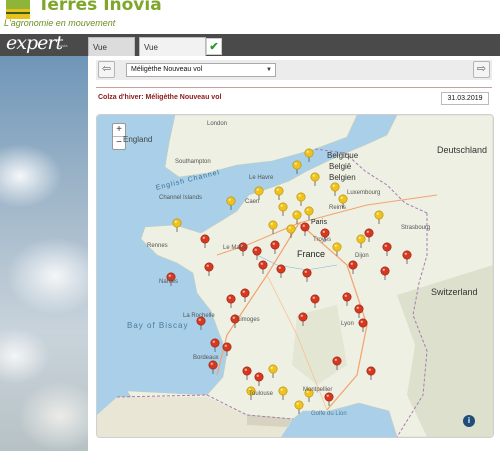 The image size is (500, 451). I want to click on map-label-bay-of-biscay: Bay of Biscay, so click(158, 325).